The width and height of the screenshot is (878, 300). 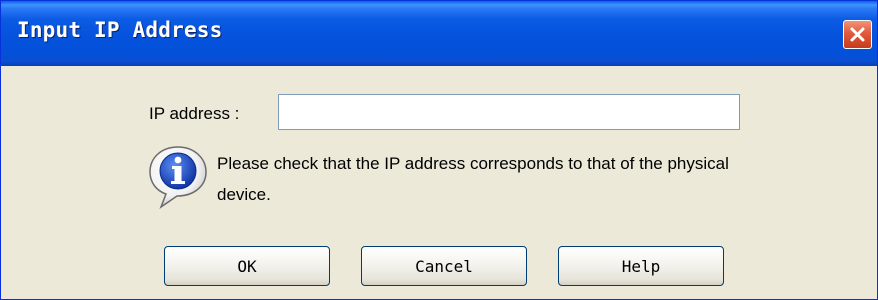 What do you see at coordinates (247, 266) in the screenshot?
I see `ok-button: OK` at bounding box center [247, 266].